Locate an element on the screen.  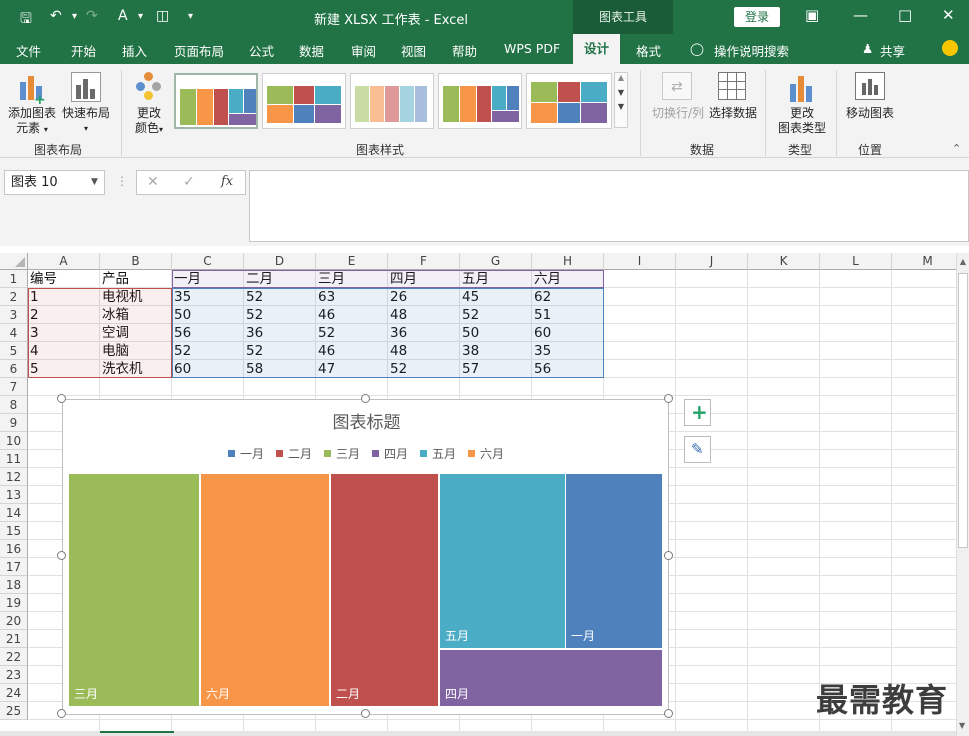
legend-entry: 一月 is located at coordinates (246, 453).